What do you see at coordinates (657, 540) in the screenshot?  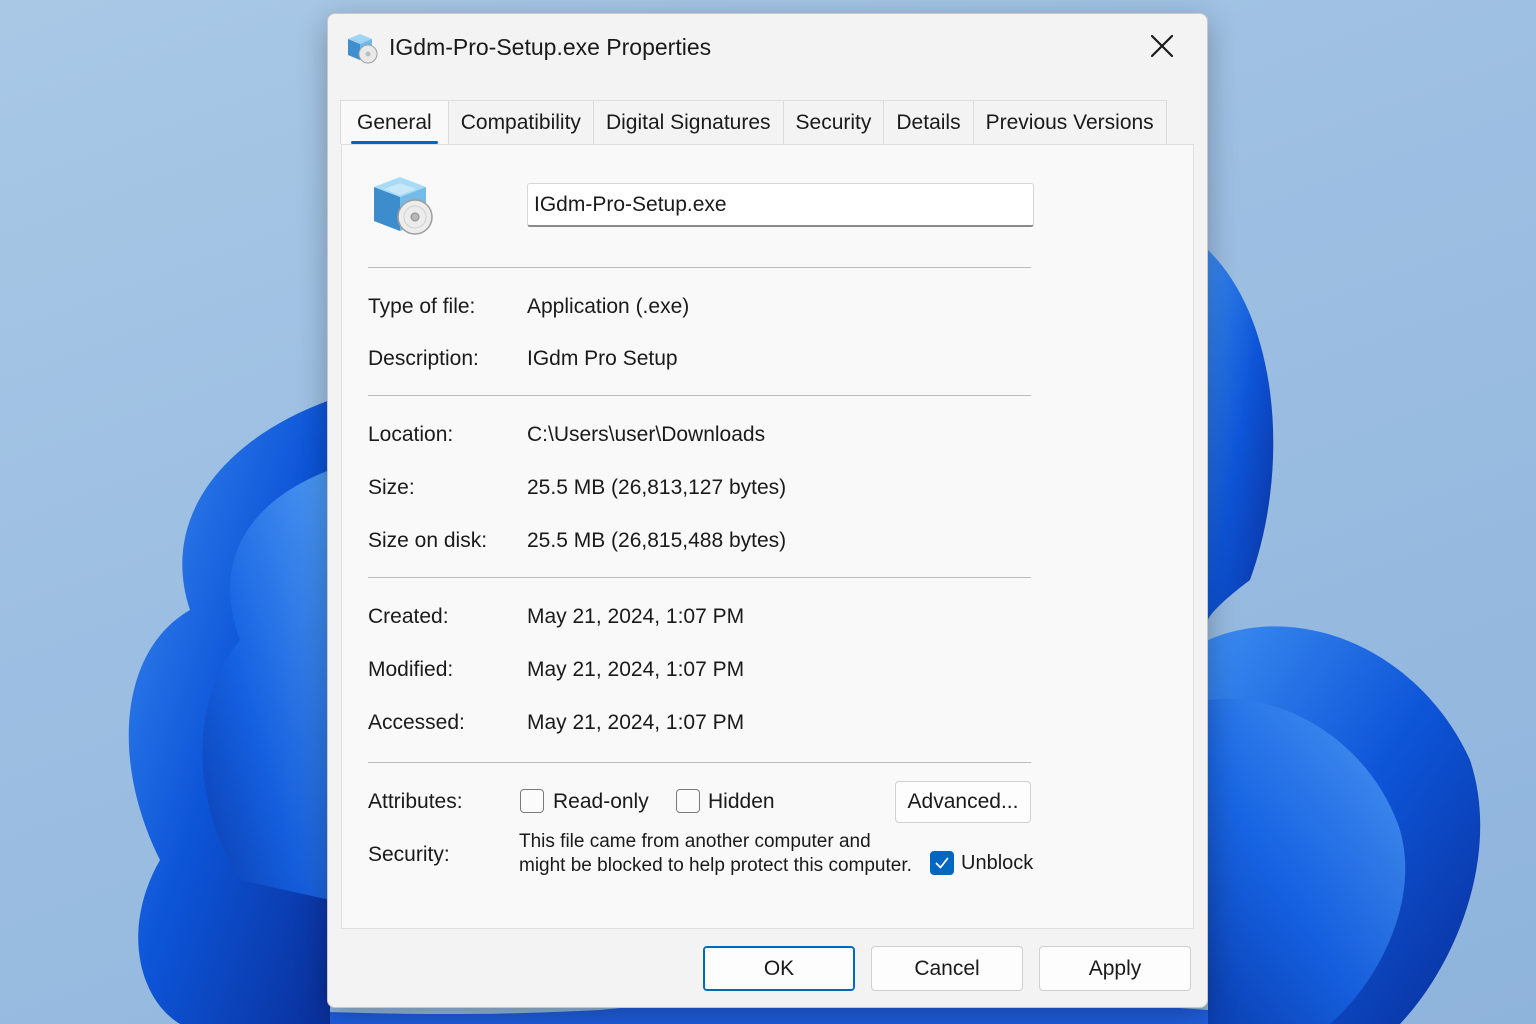 I see `size-on-disk-value: 25.5 MB (26,815,488 bytes)` at bounding box center [657, 540].